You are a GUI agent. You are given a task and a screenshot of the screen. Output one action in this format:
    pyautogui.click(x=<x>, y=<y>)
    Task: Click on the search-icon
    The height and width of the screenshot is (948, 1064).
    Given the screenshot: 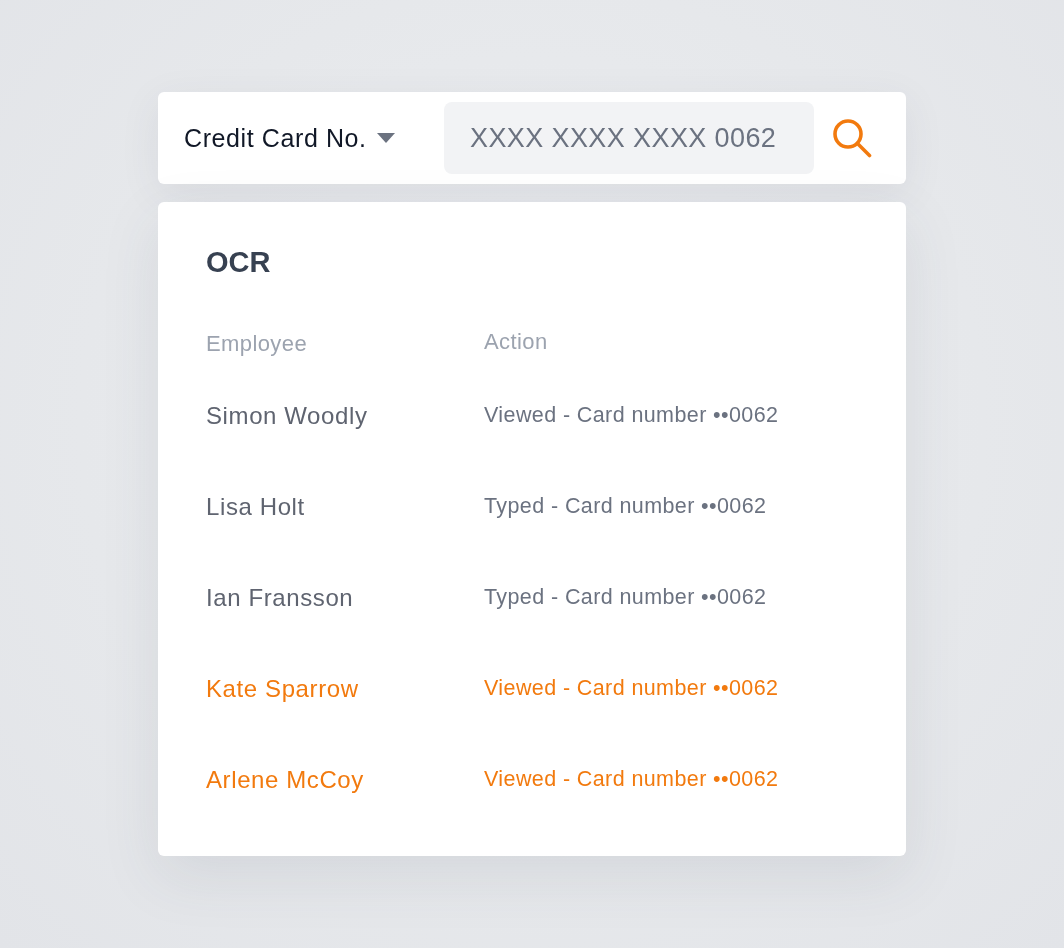 What is the action you would take?
    pyautogui.click(x=852, y=138)
    